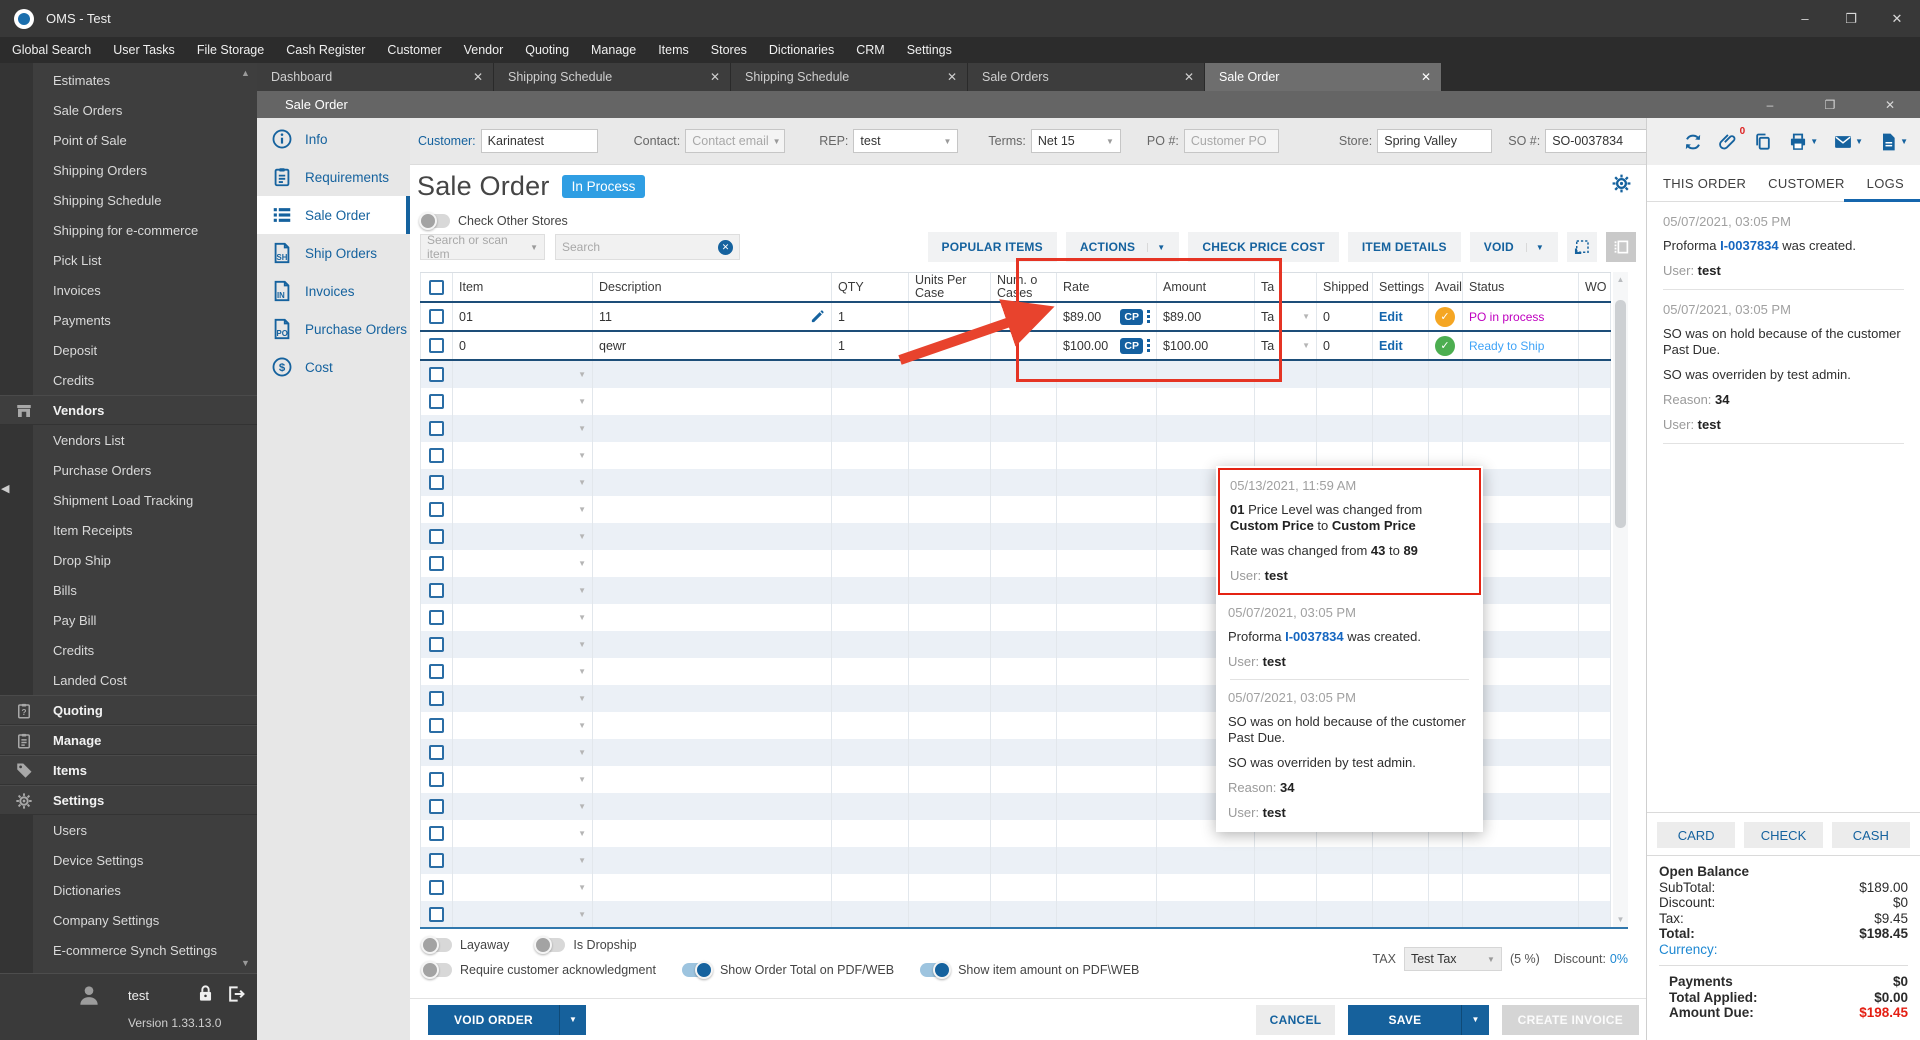 This screenshot has width=1920, height=1040. I want to click on sidebar-item-e-commerce-synch-settings: E-commerce Synch Settings, so click(128, 950).